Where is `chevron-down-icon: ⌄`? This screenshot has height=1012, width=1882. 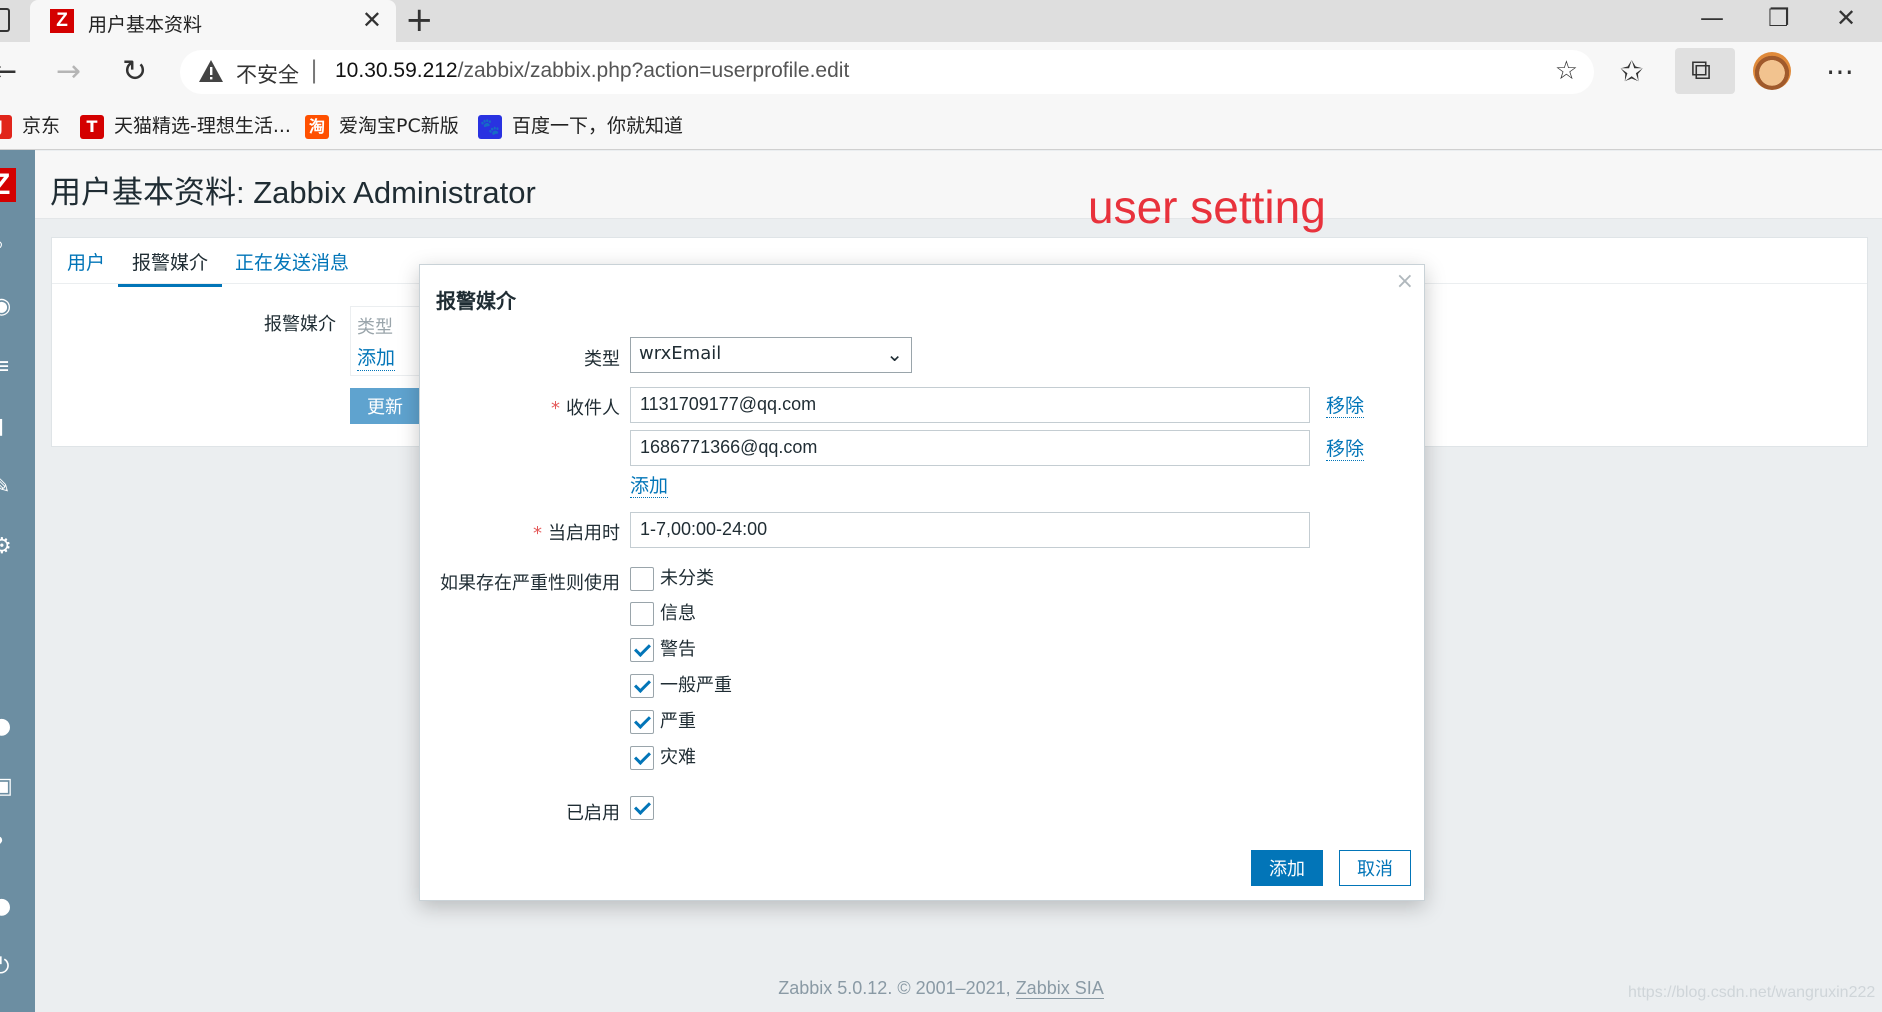
chevron-down-icon: ⌄ is located at coordinates (894, 354).